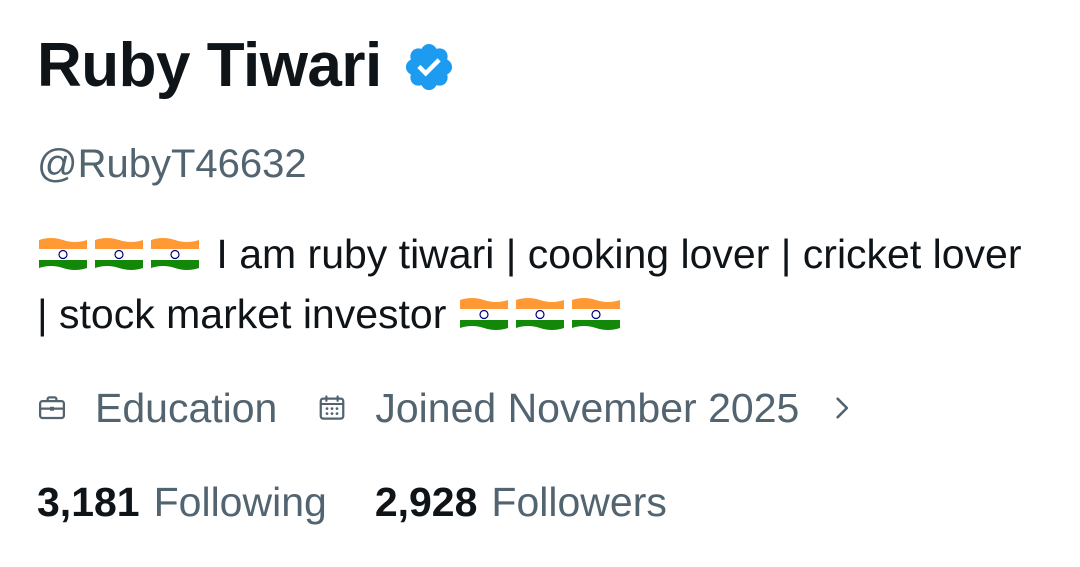 This screenshot has width=1080, height=567. I want to click on followers-link: 2,928 Followers, so click(521, 502).